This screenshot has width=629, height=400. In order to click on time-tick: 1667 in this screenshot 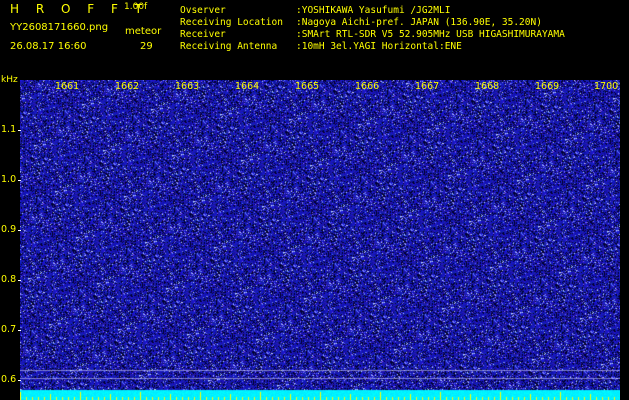, I will do `click(427, 86)`.